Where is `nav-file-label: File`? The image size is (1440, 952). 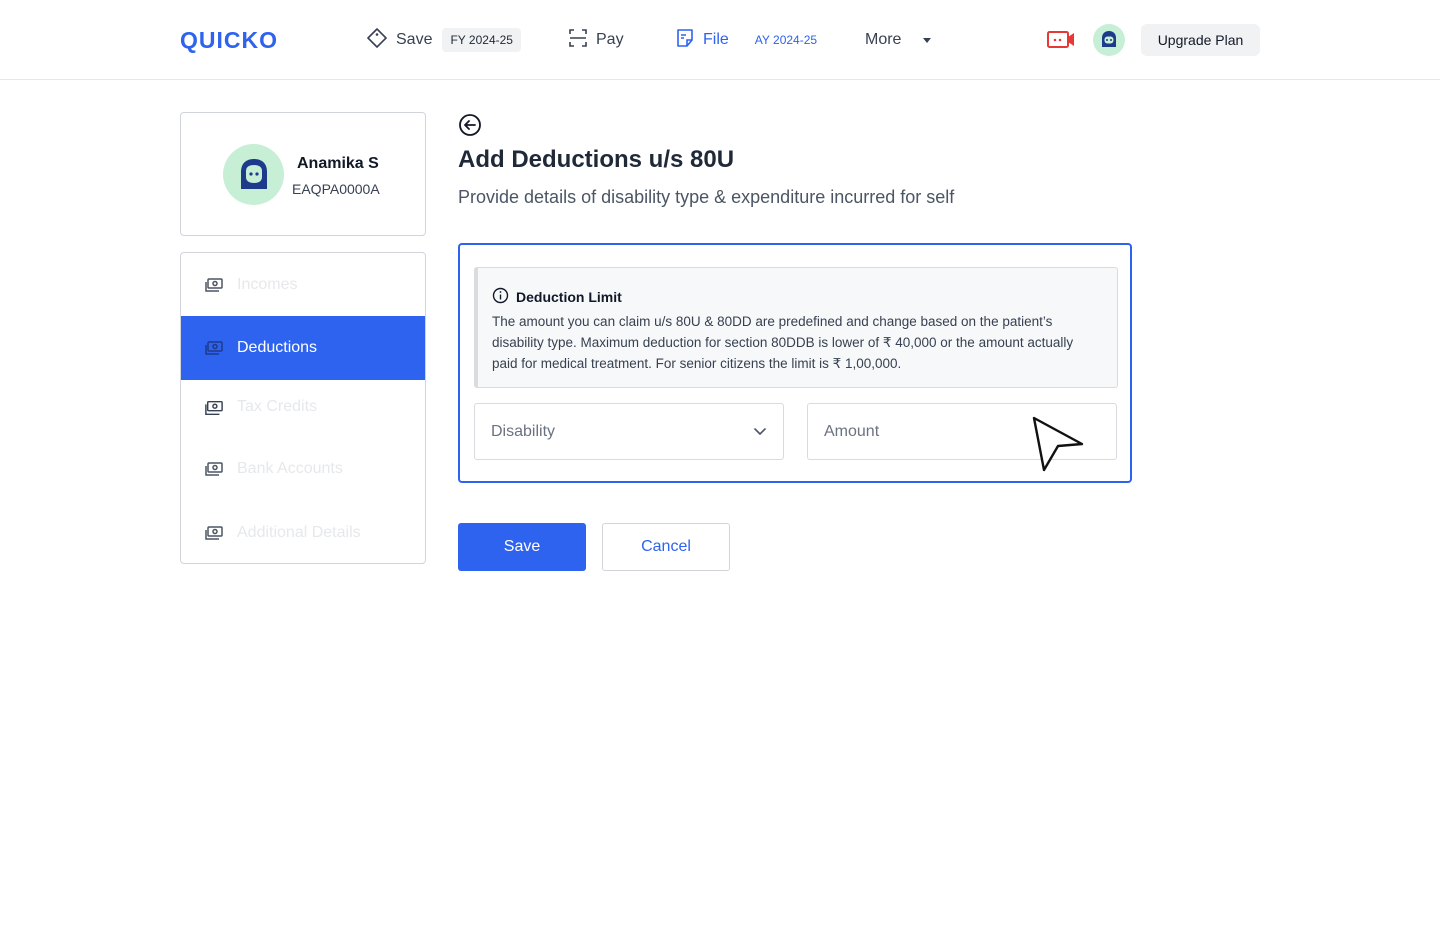 nav-file-label: File is located at coordinates (716, 39).